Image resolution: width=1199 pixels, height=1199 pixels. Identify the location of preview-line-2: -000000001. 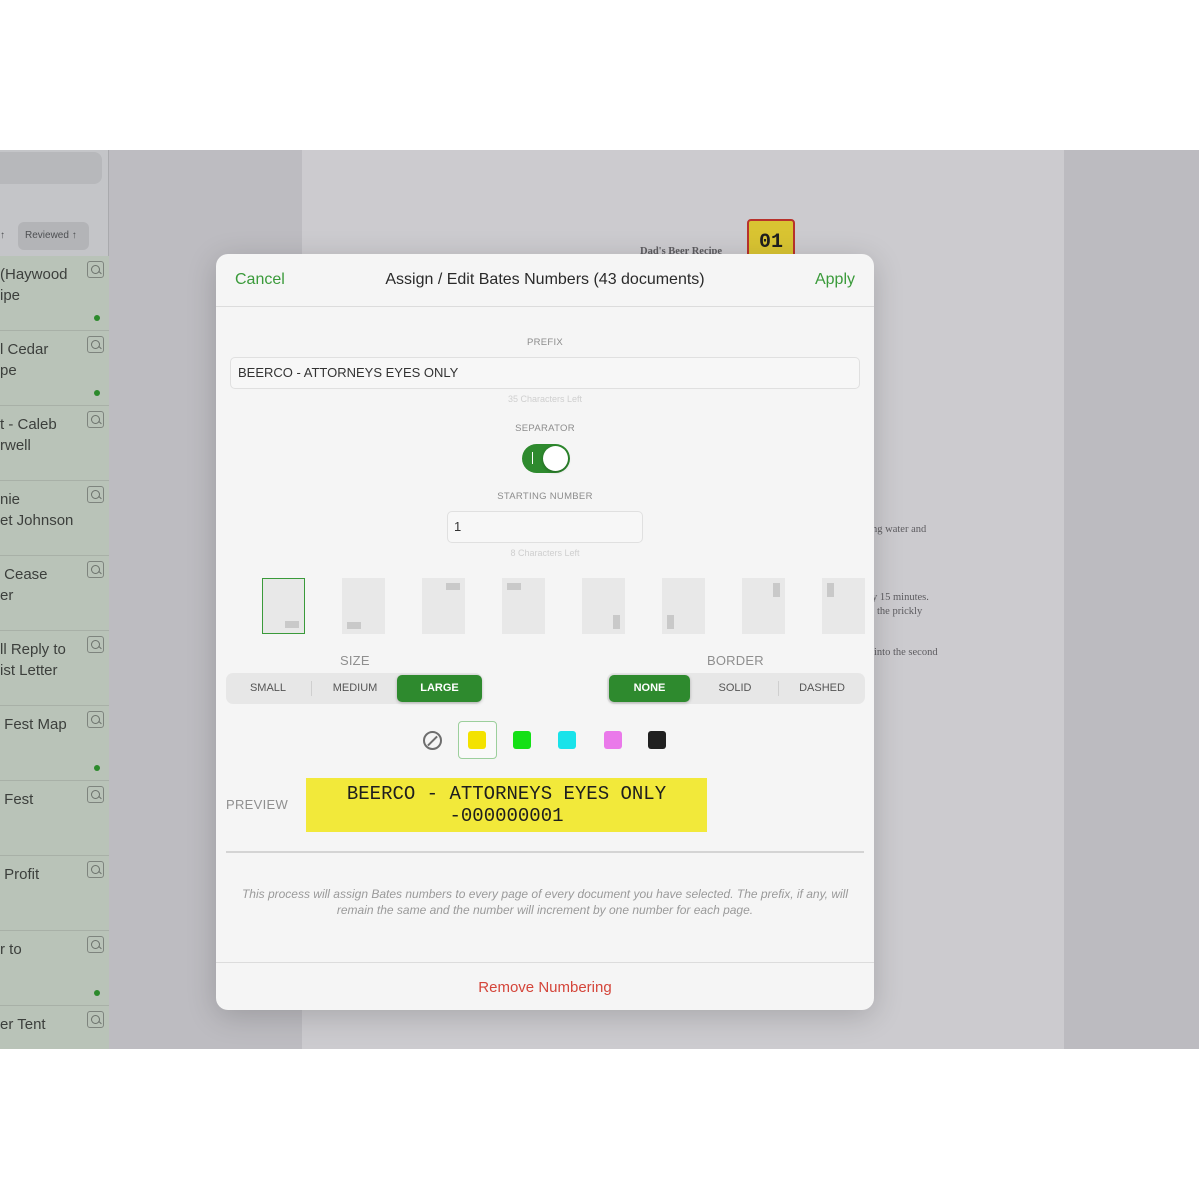
(506, 816).